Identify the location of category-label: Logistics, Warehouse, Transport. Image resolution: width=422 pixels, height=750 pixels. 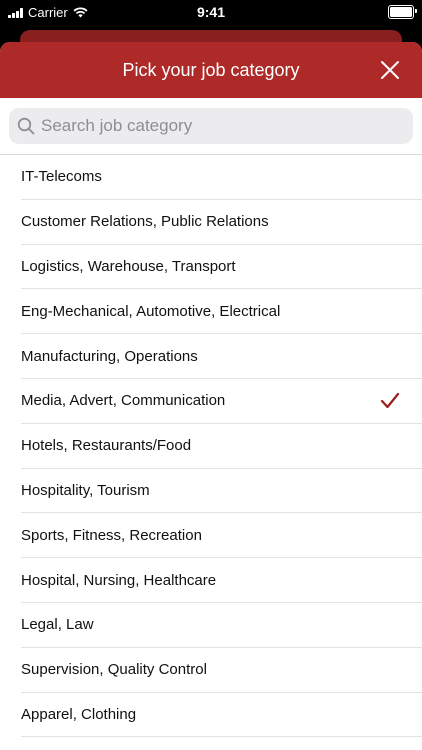
(128, 266).